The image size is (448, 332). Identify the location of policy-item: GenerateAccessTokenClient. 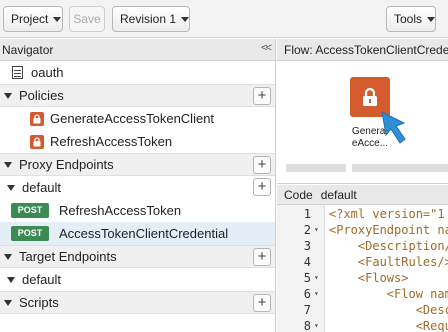
(137, 118).